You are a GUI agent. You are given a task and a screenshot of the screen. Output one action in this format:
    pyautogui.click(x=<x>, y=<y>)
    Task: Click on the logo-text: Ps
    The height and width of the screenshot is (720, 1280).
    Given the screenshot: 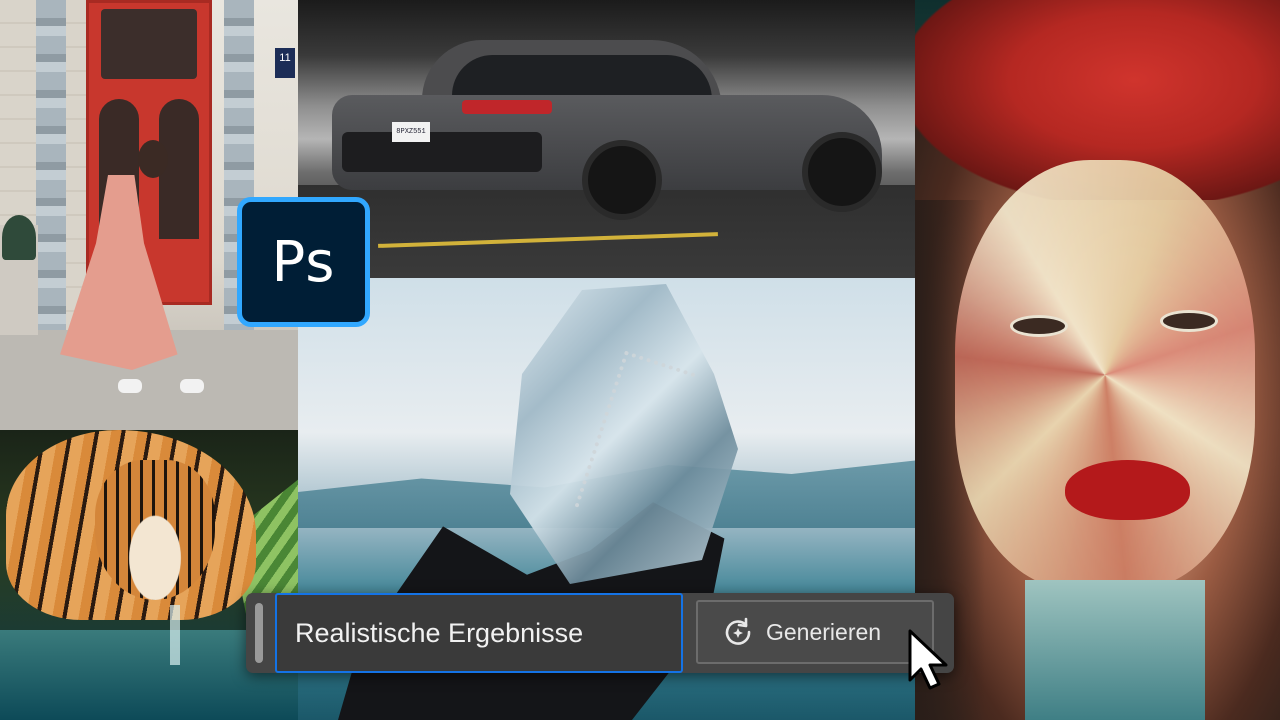 What is the action you would take?
    pyautogui.click(x=303, y=262)
    